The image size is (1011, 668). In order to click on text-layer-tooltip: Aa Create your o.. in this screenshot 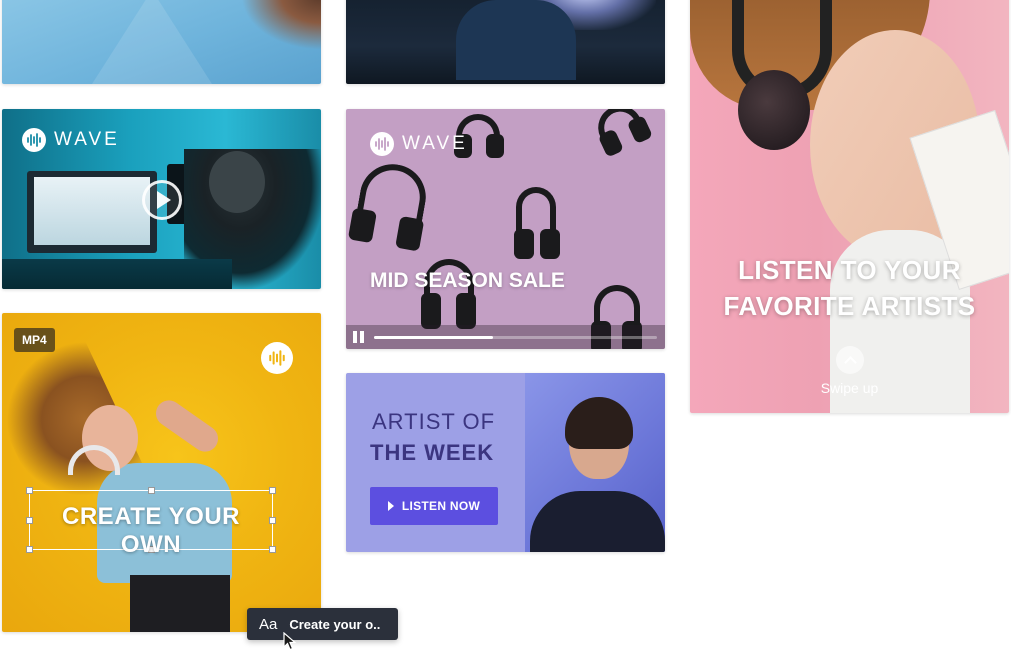, I will do `click(322, 624)`.